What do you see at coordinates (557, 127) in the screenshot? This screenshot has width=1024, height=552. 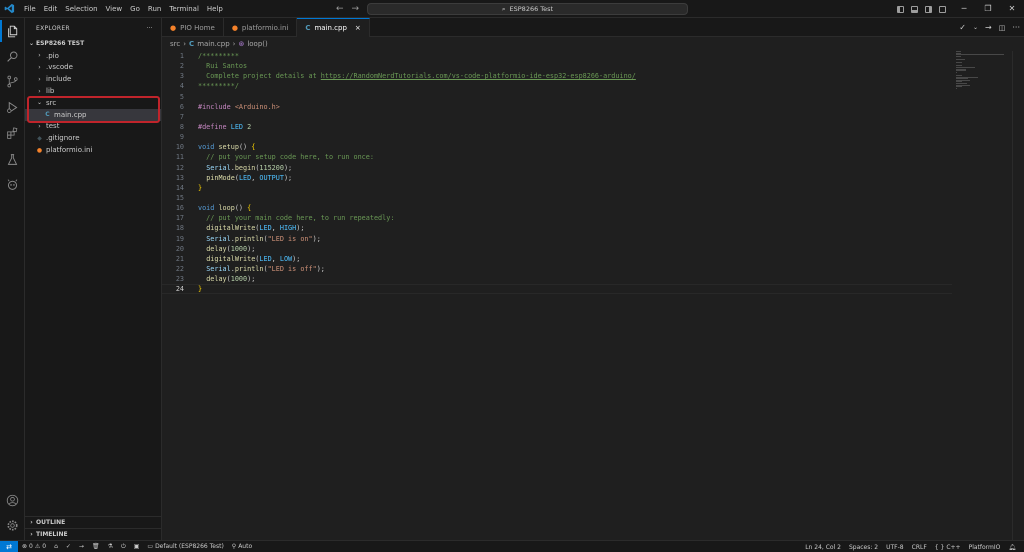 I see `code-line: 8 #define LED 2` at bounding box center [557, 127].